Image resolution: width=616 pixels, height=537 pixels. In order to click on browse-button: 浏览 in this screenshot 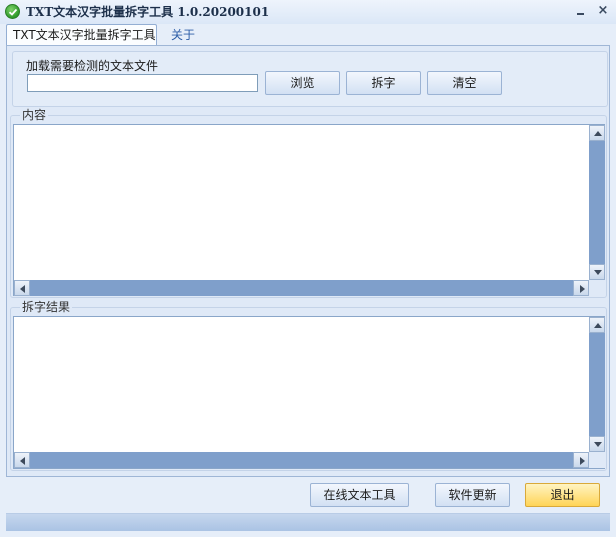, I will do `click(302, 83)`.